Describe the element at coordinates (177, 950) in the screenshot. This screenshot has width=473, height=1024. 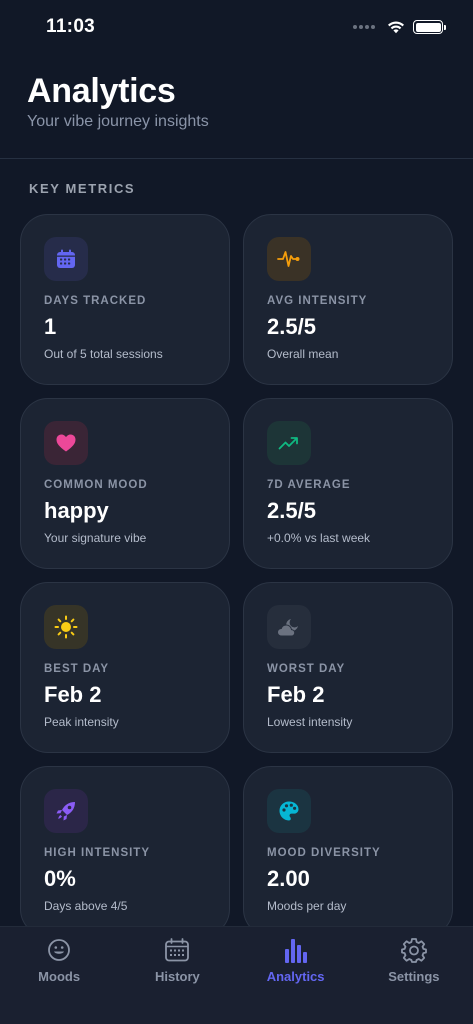
I see `calendar-grid-icon` at that location.